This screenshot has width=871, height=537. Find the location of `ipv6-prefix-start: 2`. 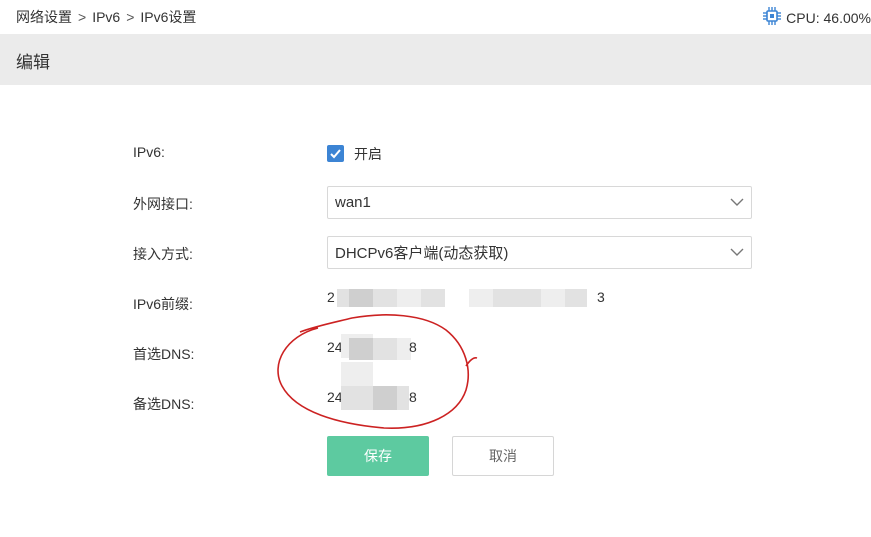

ipv6-prefix-start: 2 is located at coordinates (331, 297).